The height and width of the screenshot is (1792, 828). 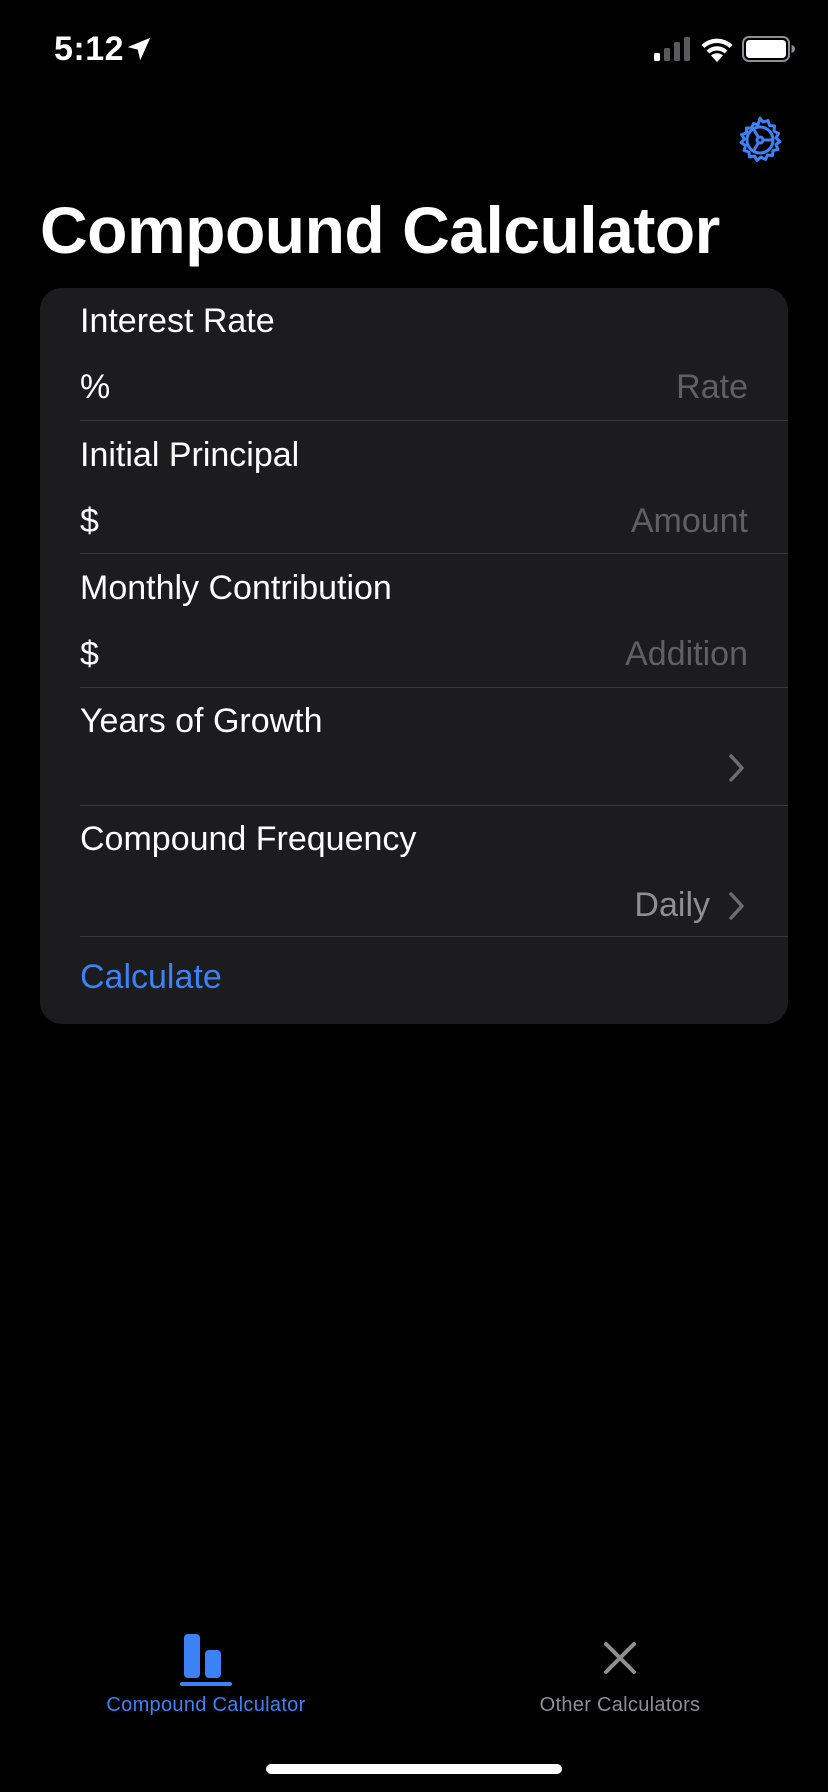 What do you see at coordinates (190, 455) in the screenshot?
I see `initial-principal-label: Initial Principal` at bounding box center [190, 455].